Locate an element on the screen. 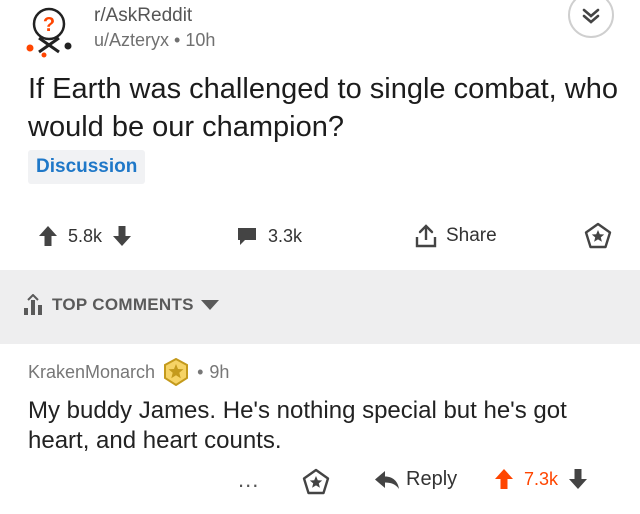 The image size is (640, 514). collapse-chevron-icon is located at coordinates (591, 15).